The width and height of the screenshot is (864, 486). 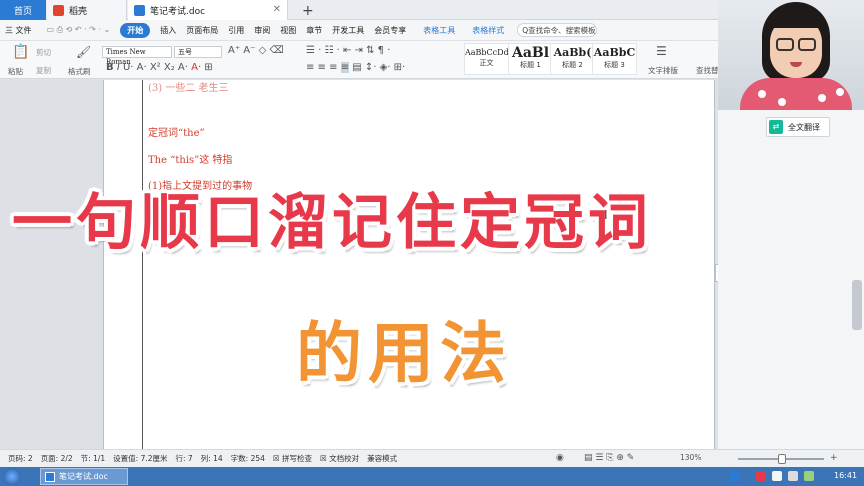 I want to click on tab-daoke: 稻壳, so click(x=87, y=10).